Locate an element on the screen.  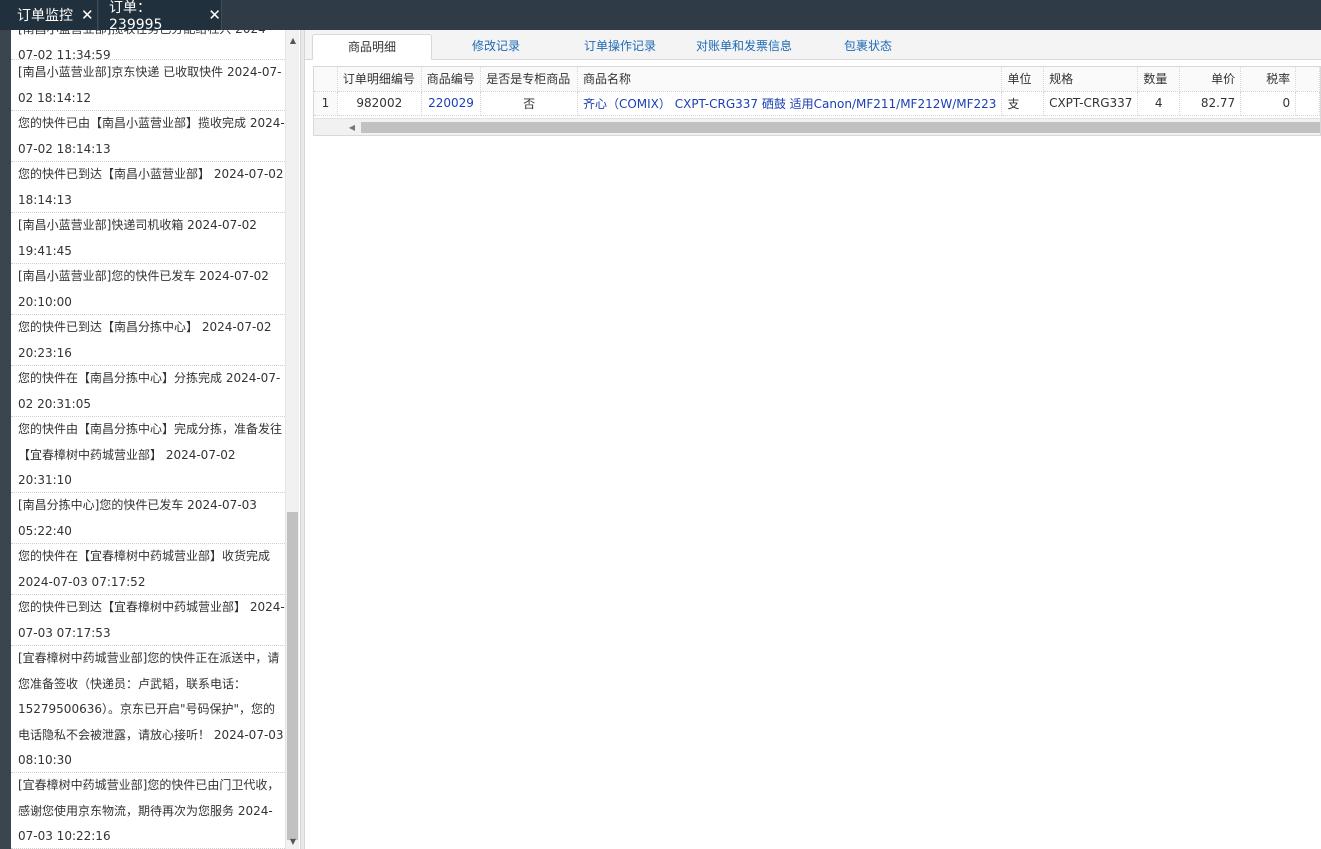
vertical-scrollbar: ▲ ▼ is located at coordinates (292, 439).